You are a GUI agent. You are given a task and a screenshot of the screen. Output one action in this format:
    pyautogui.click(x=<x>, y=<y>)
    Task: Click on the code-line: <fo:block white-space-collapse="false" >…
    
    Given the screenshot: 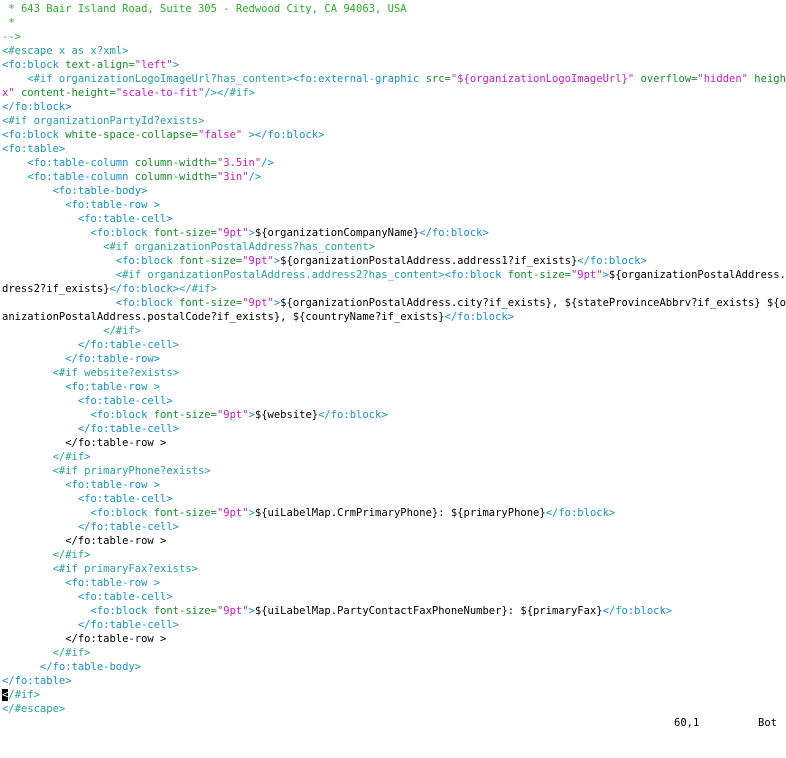 What is the action you would take?
    pyautogui.click(x=394, y=135)
    